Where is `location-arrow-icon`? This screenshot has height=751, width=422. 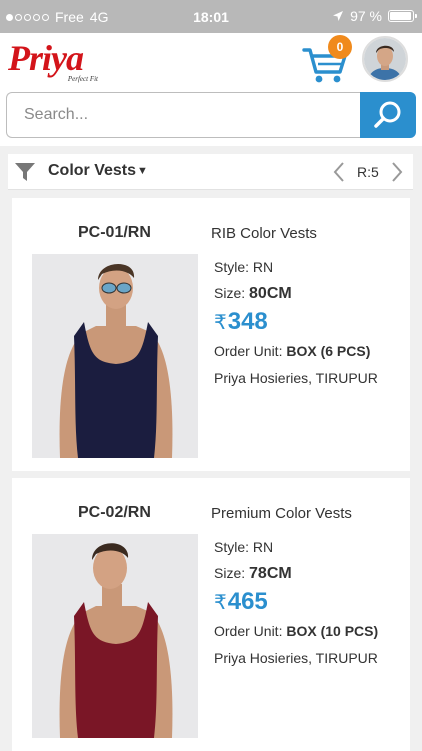
location-arrow-icon is located at coordinates (338, 16).